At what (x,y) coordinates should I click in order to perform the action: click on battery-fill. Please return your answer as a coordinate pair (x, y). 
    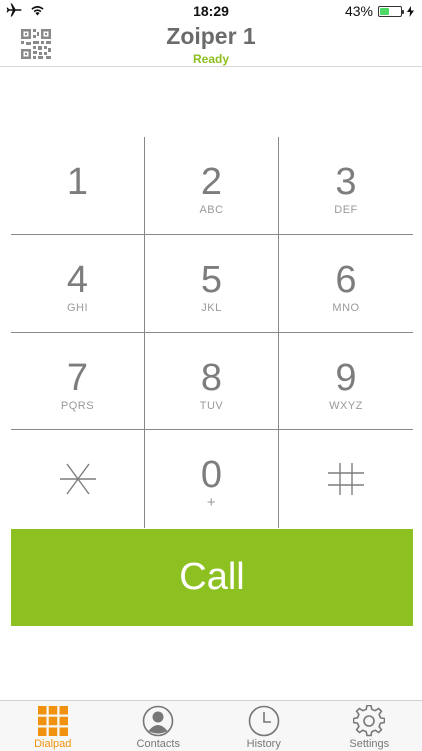
    Looking at the image, I should click on (384, 11).